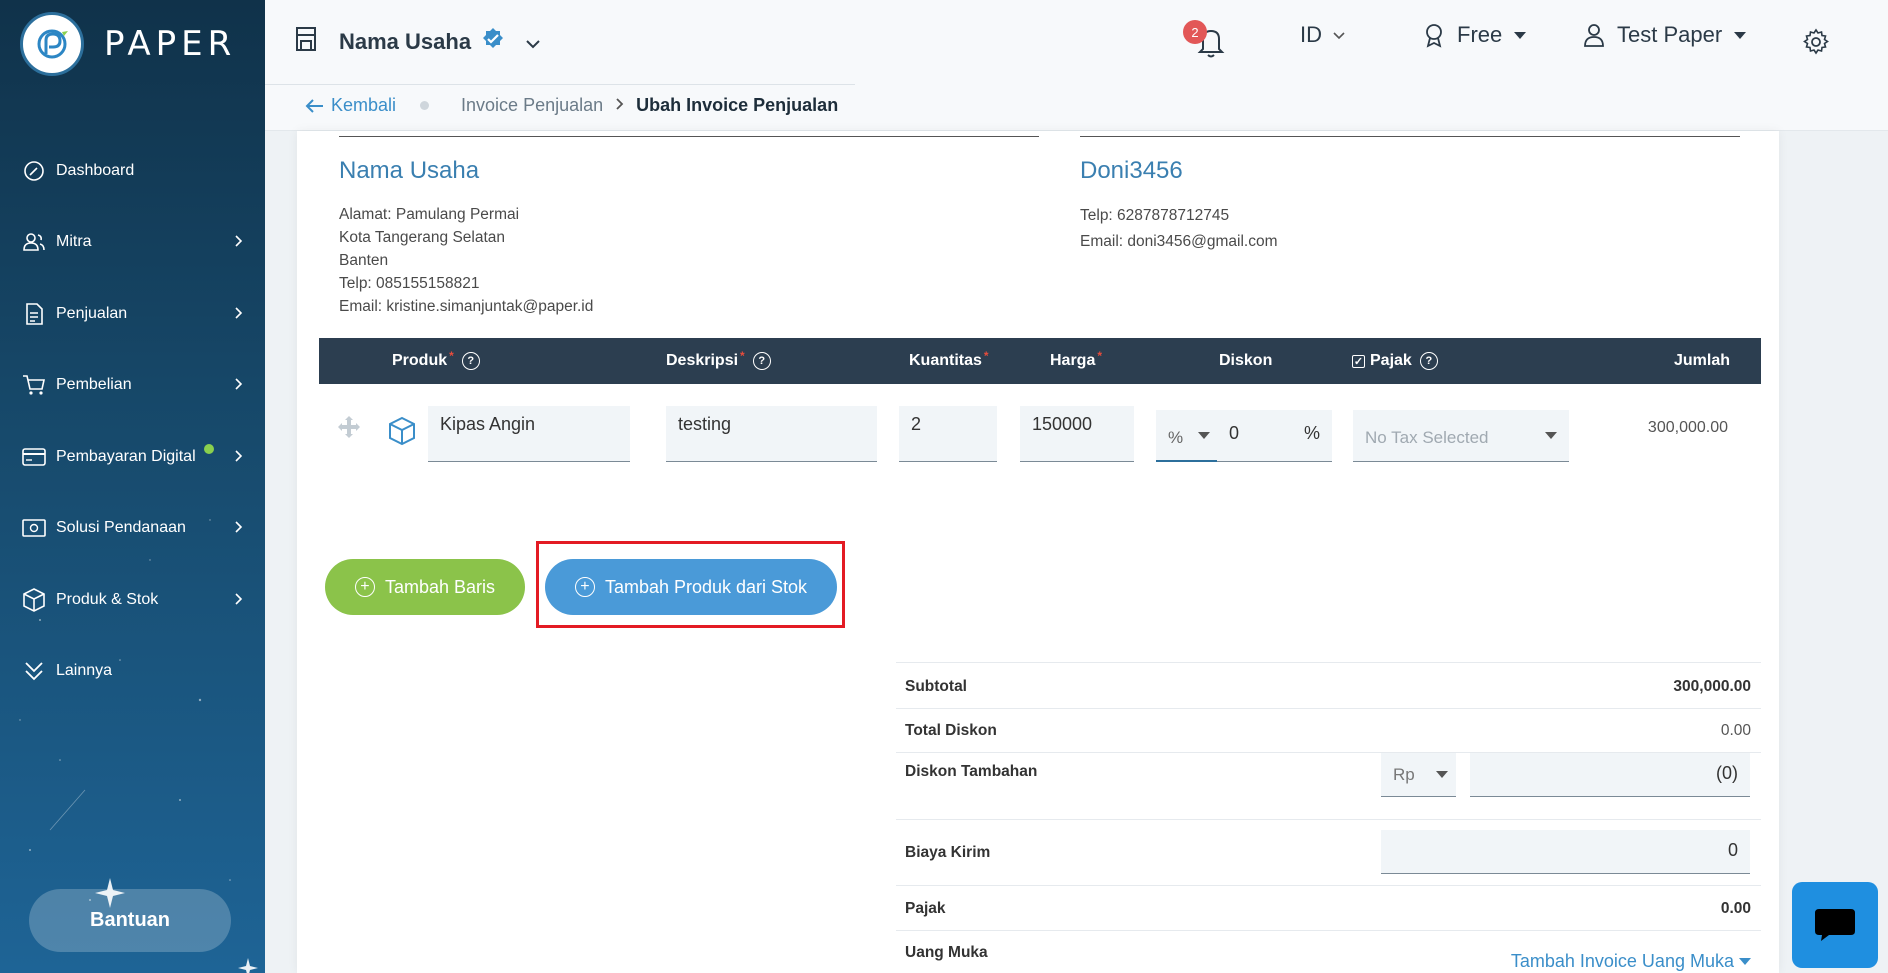  I want to click on plan-selector: Free, so click(1475, 35).